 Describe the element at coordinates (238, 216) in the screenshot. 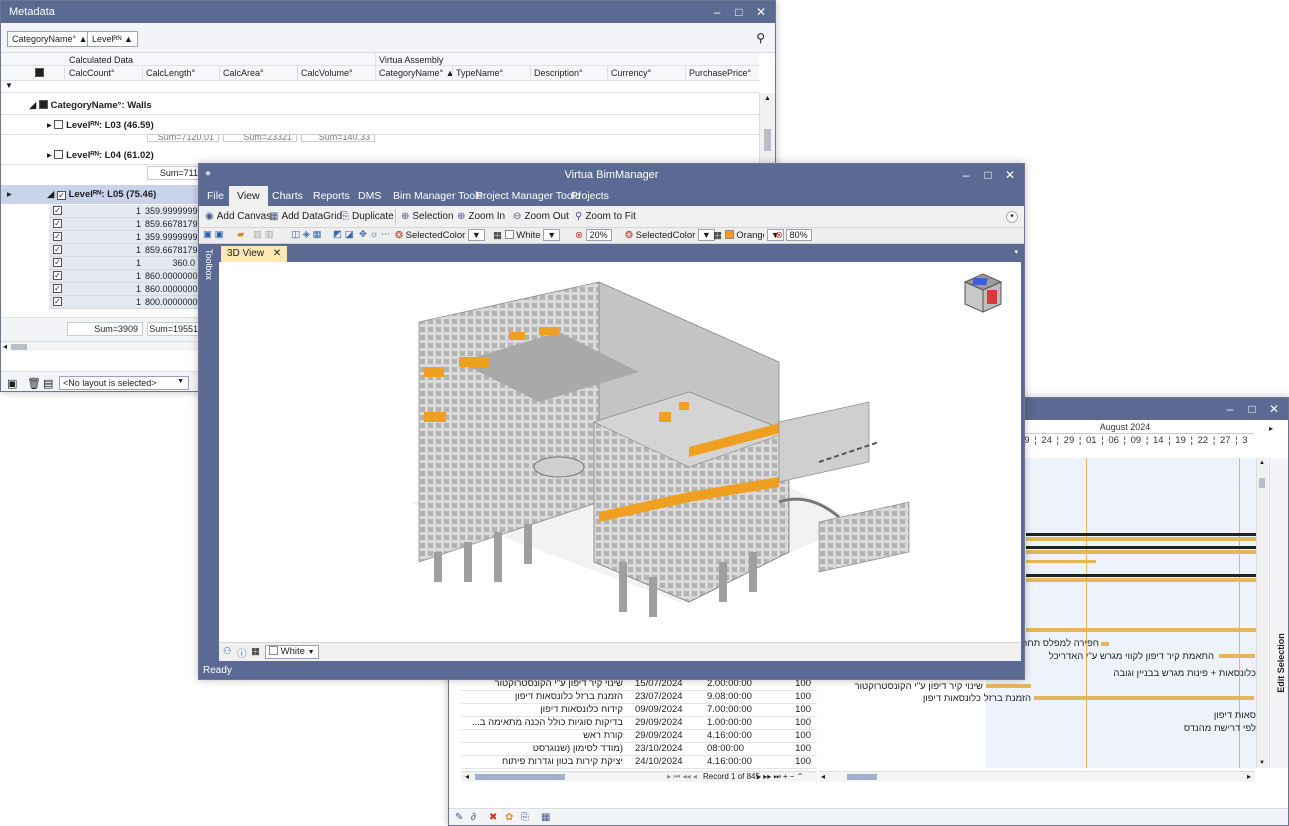

I see `add-canvas-button: ◉ Add Canvas` at that location.